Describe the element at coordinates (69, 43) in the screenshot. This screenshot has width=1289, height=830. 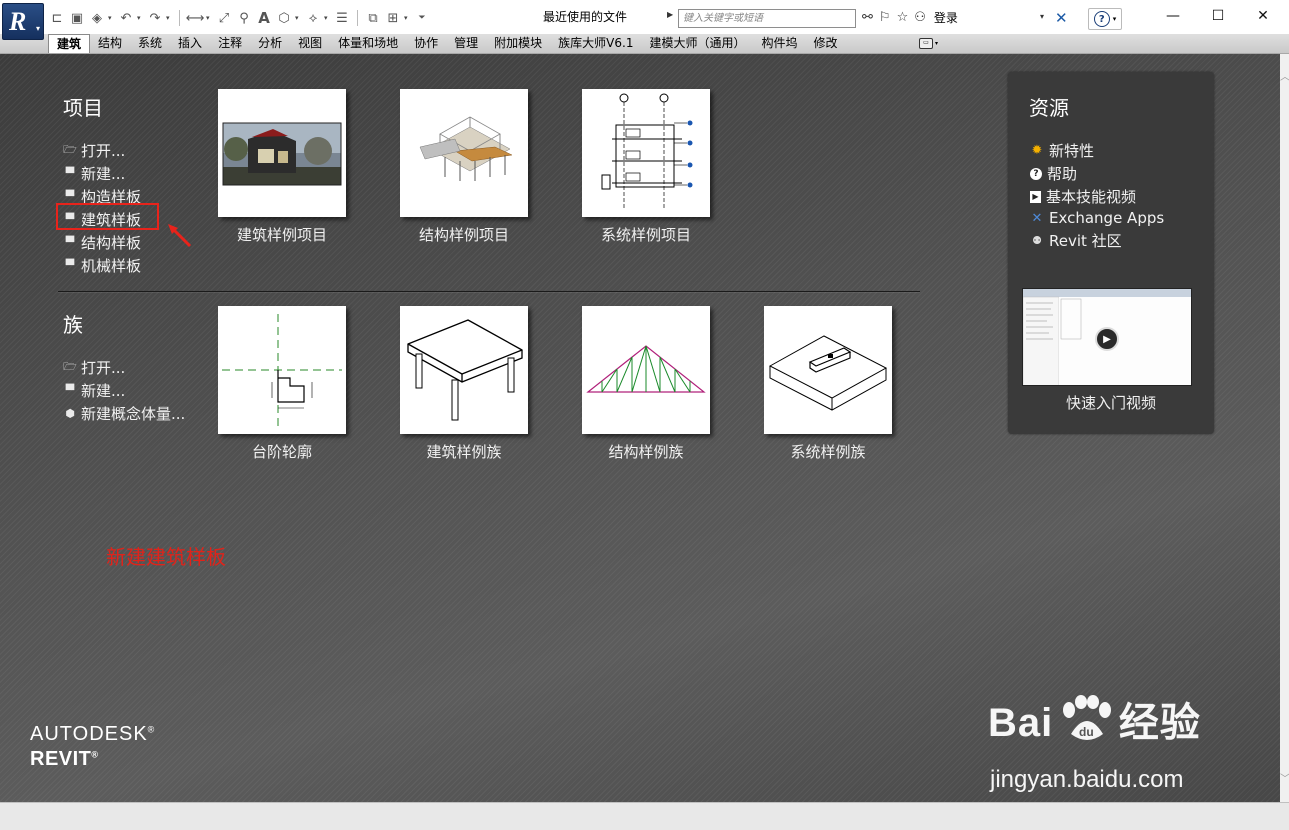
I see `ribbon-tab: 建筑` at that location.